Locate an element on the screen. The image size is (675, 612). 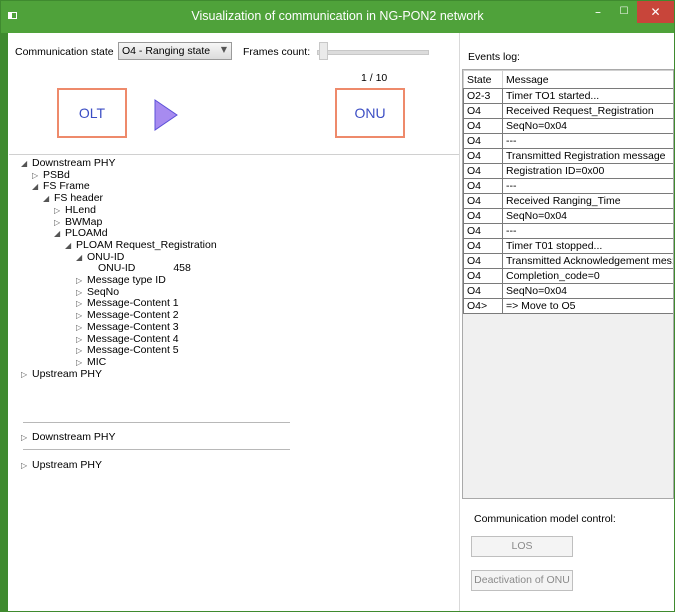
los-button: LOS is located at coordinates (522, 546).